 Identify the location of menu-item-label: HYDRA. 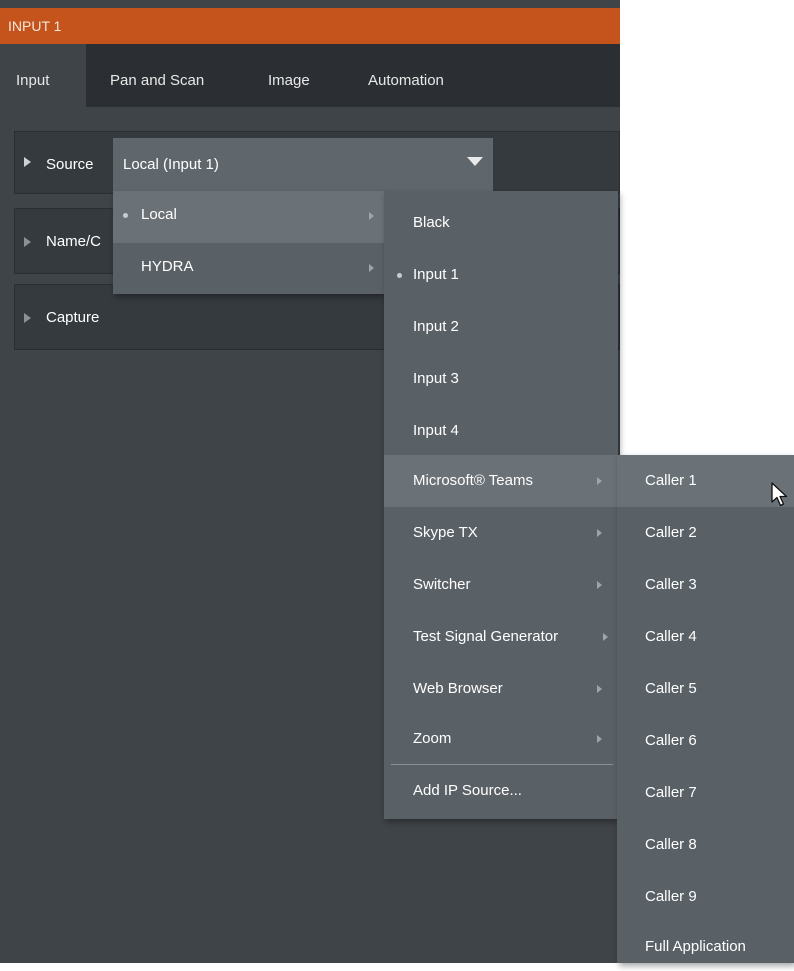
(167, 266).